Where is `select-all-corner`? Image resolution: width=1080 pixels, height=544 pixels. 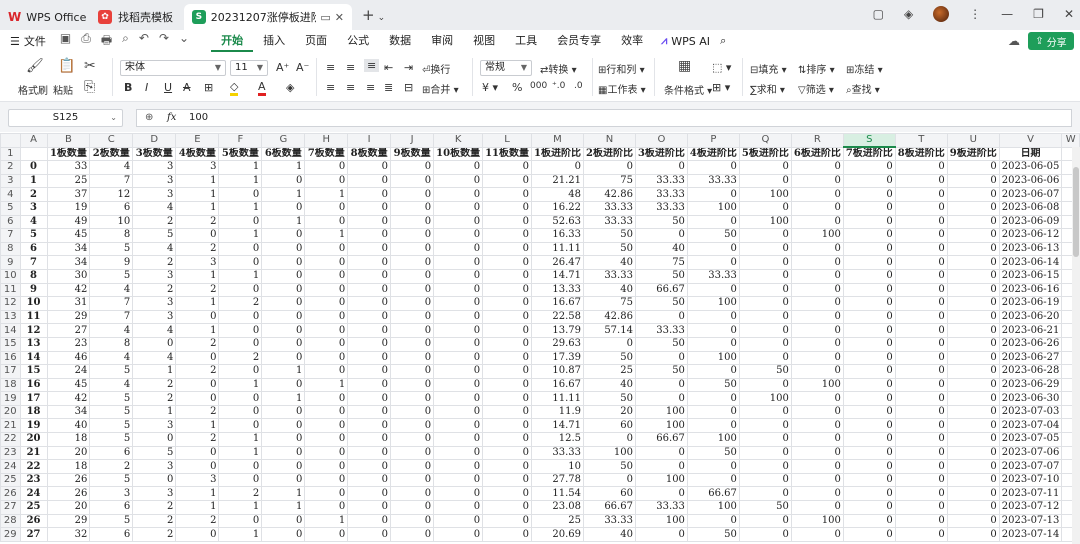 select-all-corner is located at coordinates (10, 140).